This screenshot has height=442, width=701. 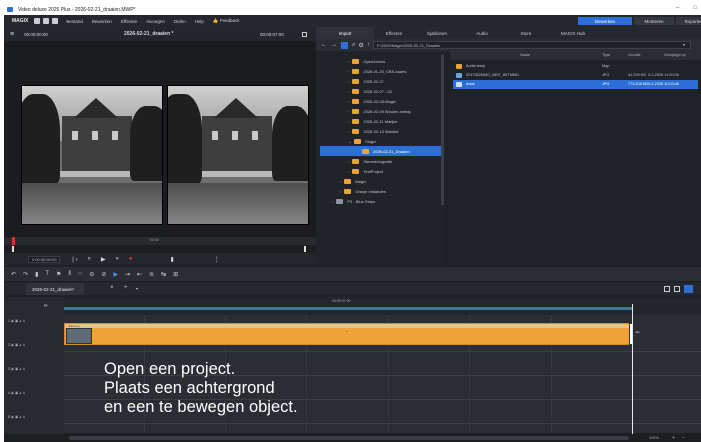 I want to click on tree-scrollbar, so click(x=442, y=130).